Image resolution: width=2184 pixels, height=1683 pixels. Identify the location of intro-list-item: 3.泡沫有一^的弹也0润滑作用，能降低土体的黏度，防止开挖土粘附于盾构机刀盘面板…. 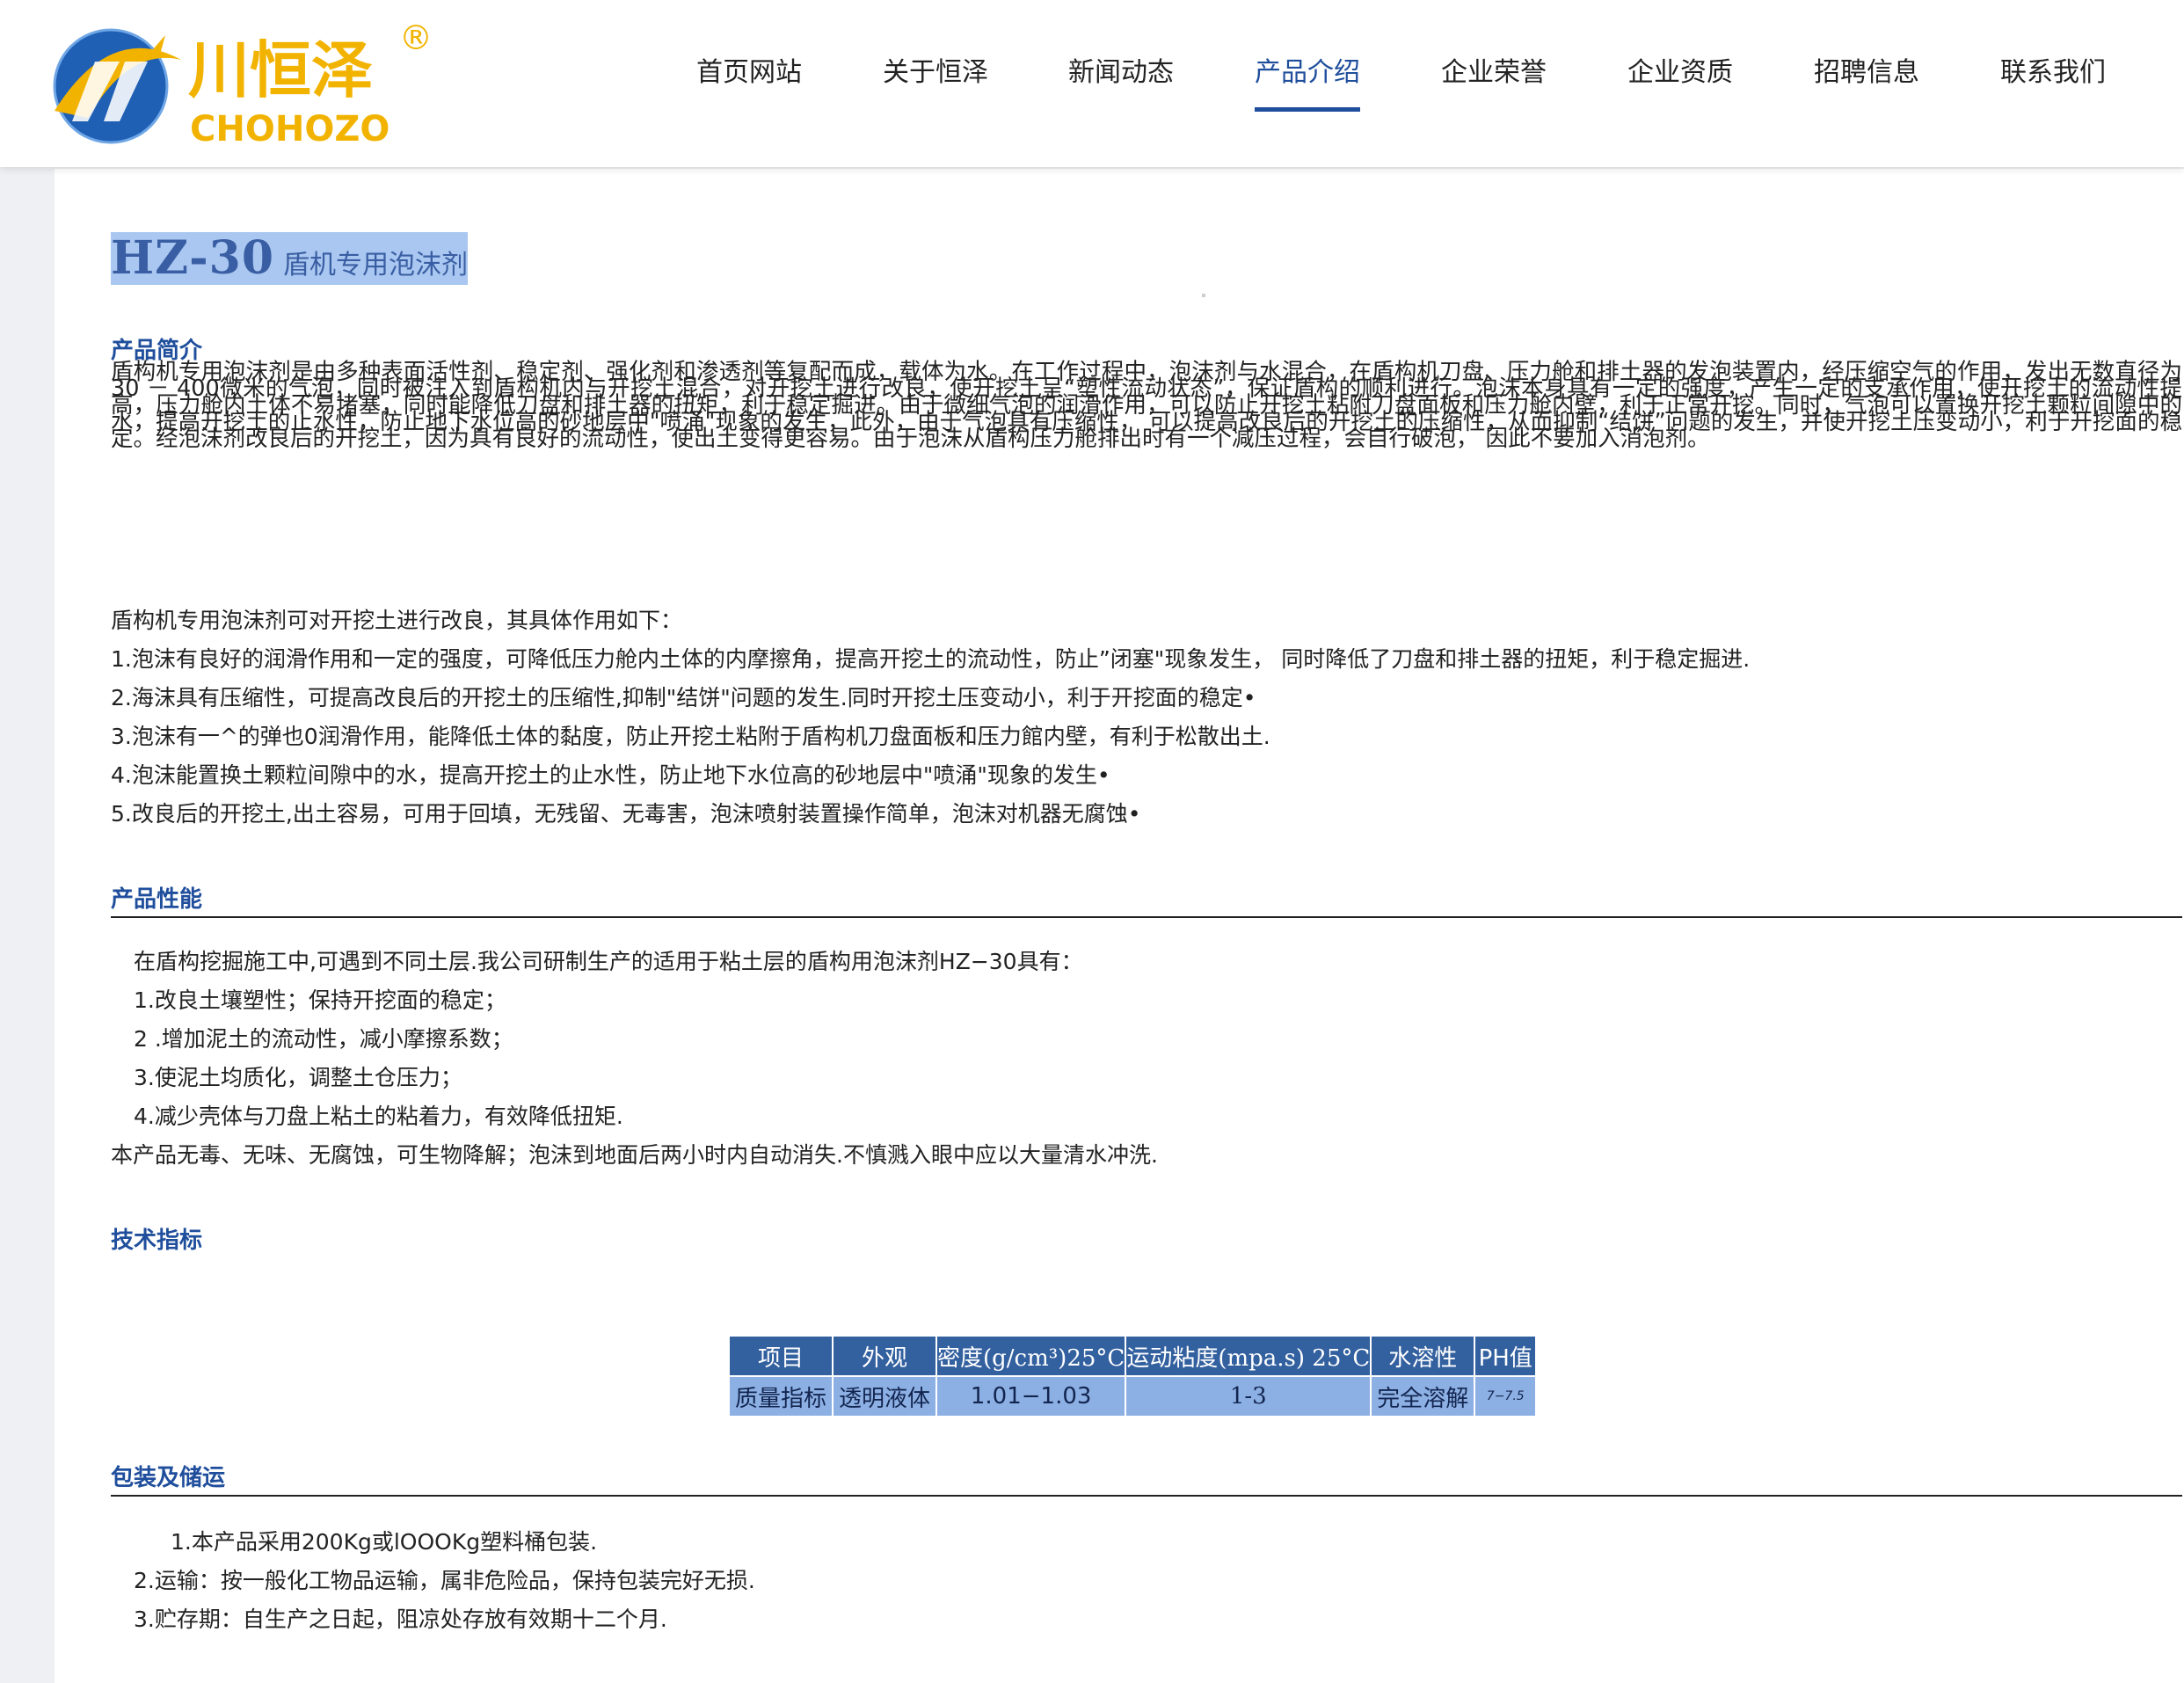
(690, 736).